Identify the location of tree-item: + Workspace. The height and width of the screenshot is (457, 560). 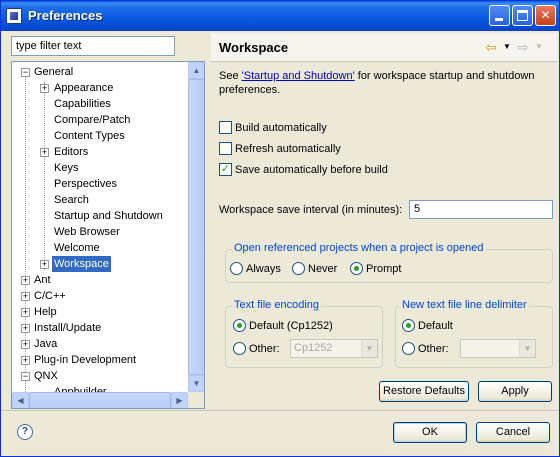
(100, 264).